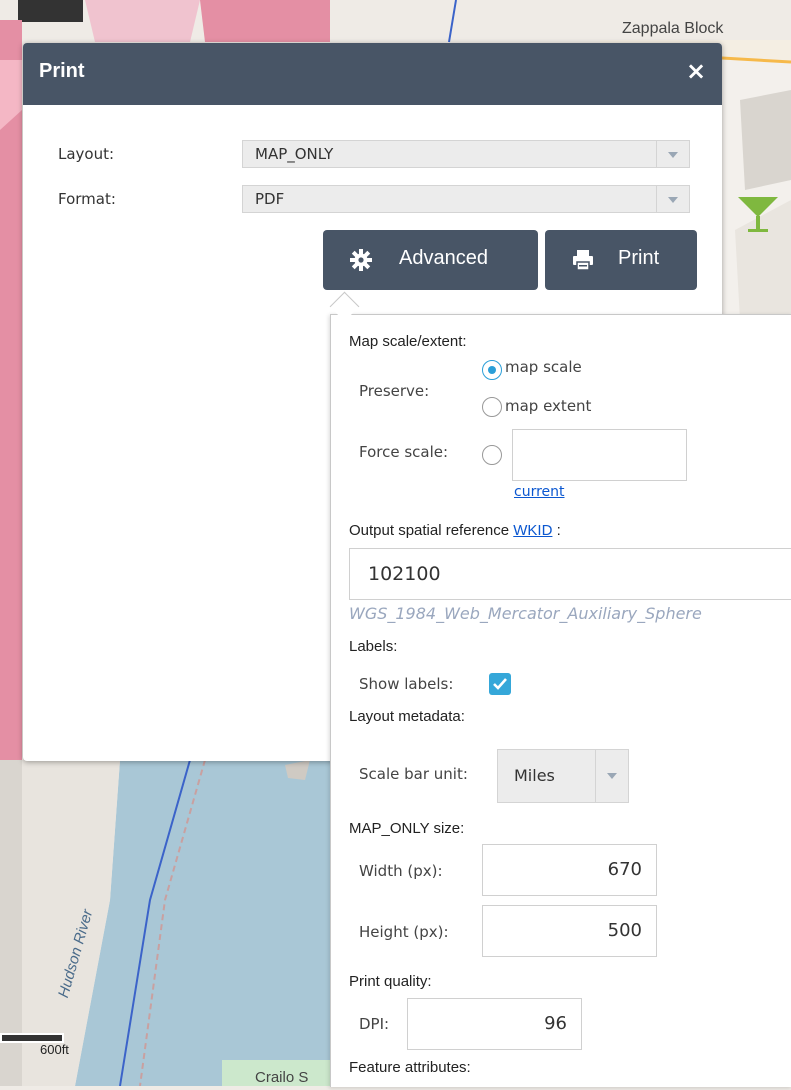 Image resolution: width=791 pixels, height=1090 pixels. What do you see at coordinates (62, 71) in the screenshot?
I see `dialog-title: Print` at bounding box center [62, 71].